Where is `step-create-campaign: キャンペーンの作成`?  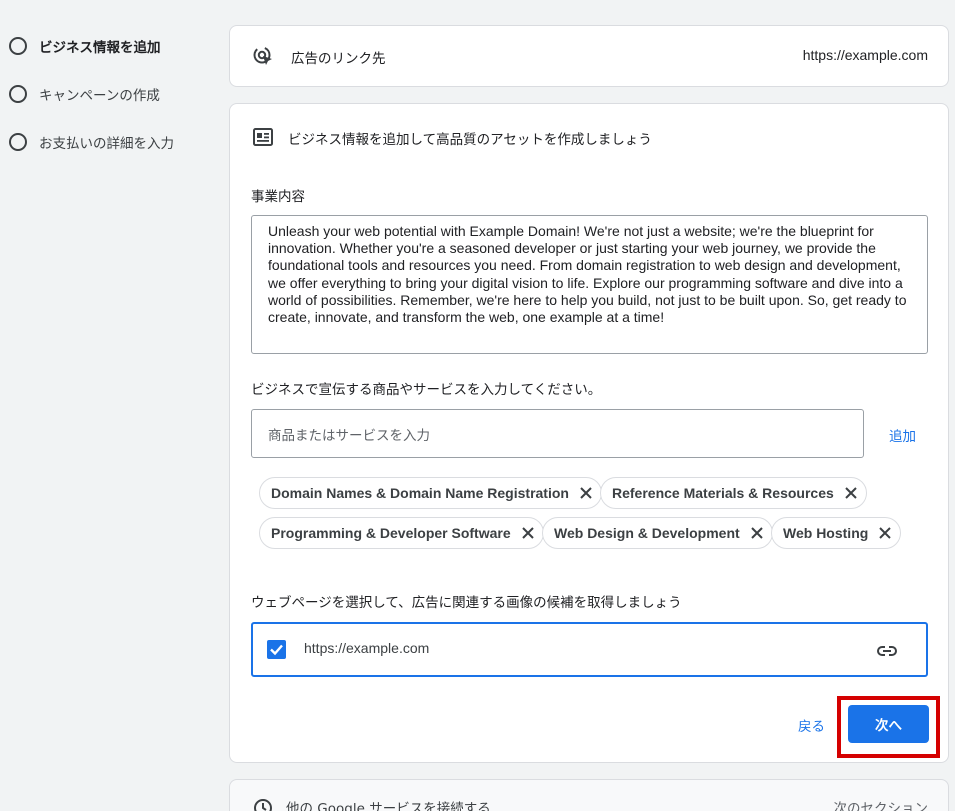 step-create-campaign: キャンペーンの作成 is located at coordinates (84, 94).